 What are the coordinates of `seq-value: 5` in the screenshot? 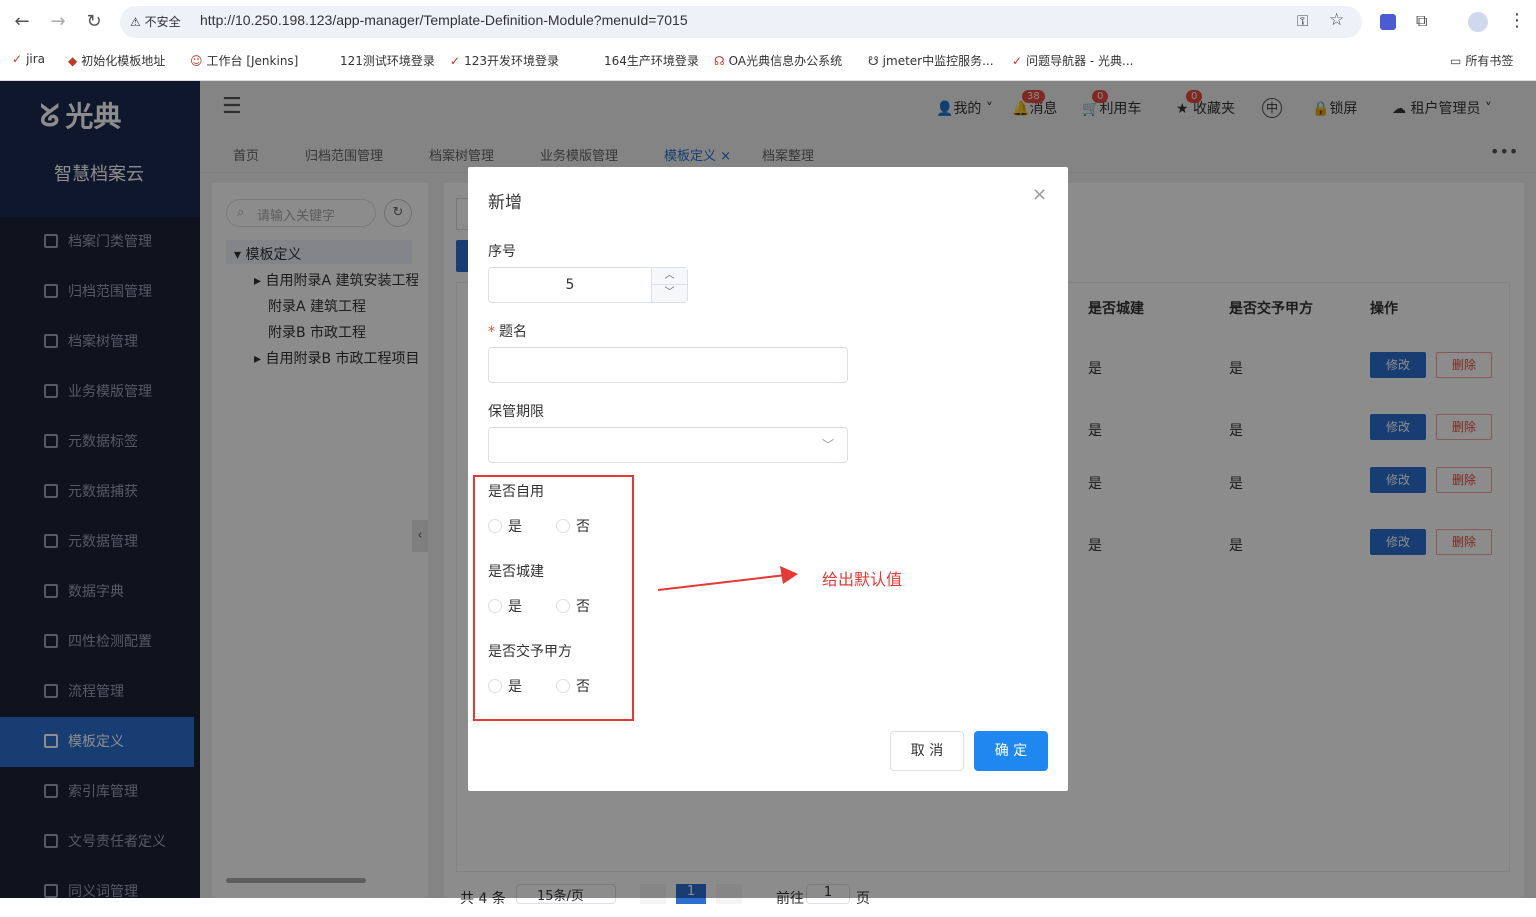 It's located at (570, 285).